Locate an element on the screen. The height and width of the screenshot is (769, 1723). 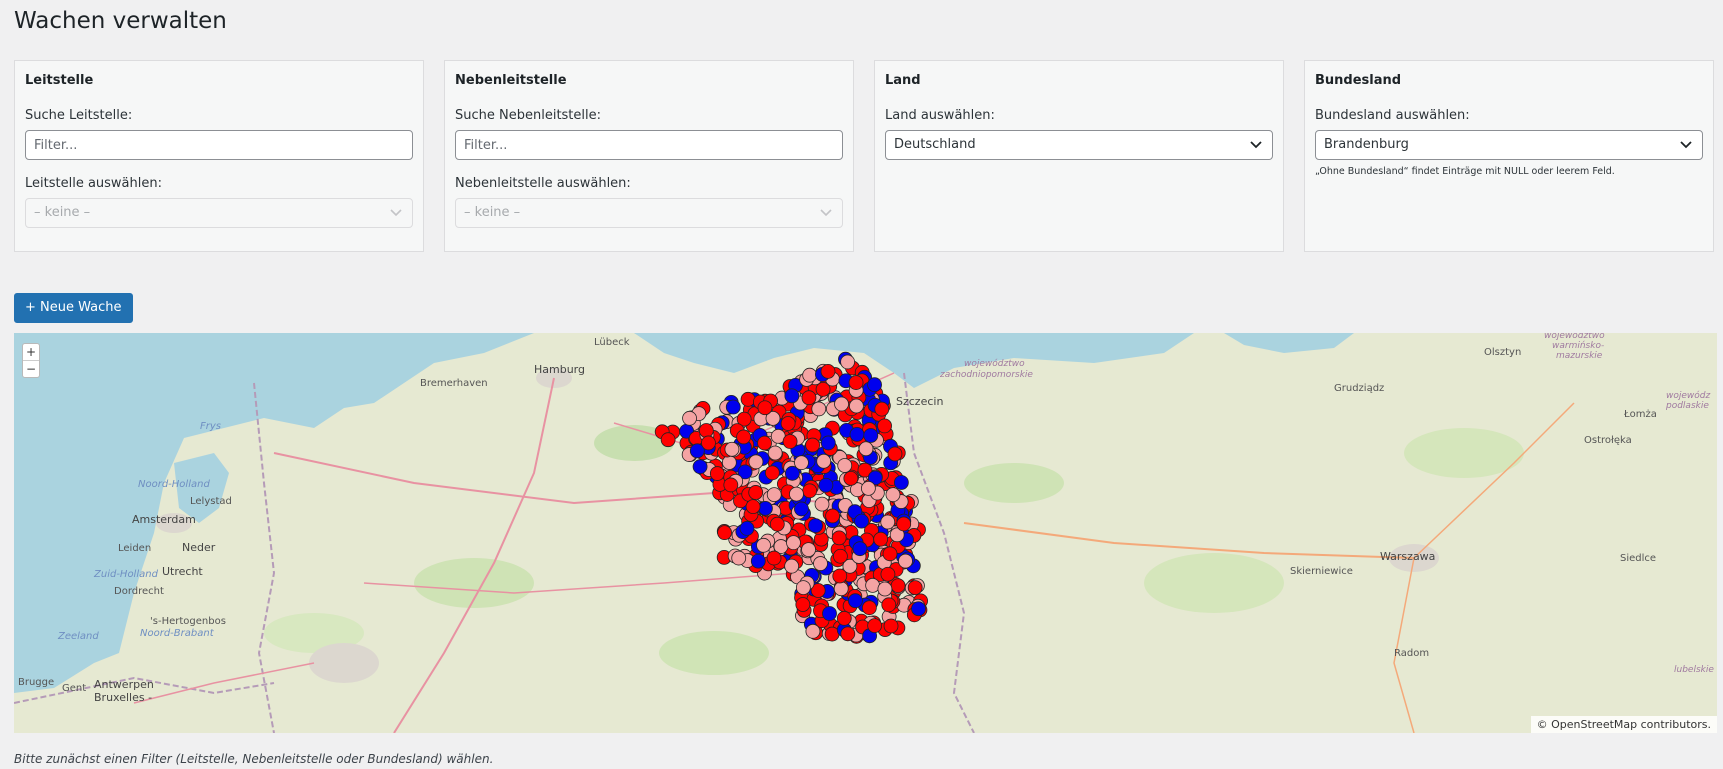
bundesland-select: Brandenburg is located at coordinates (1509, 145).